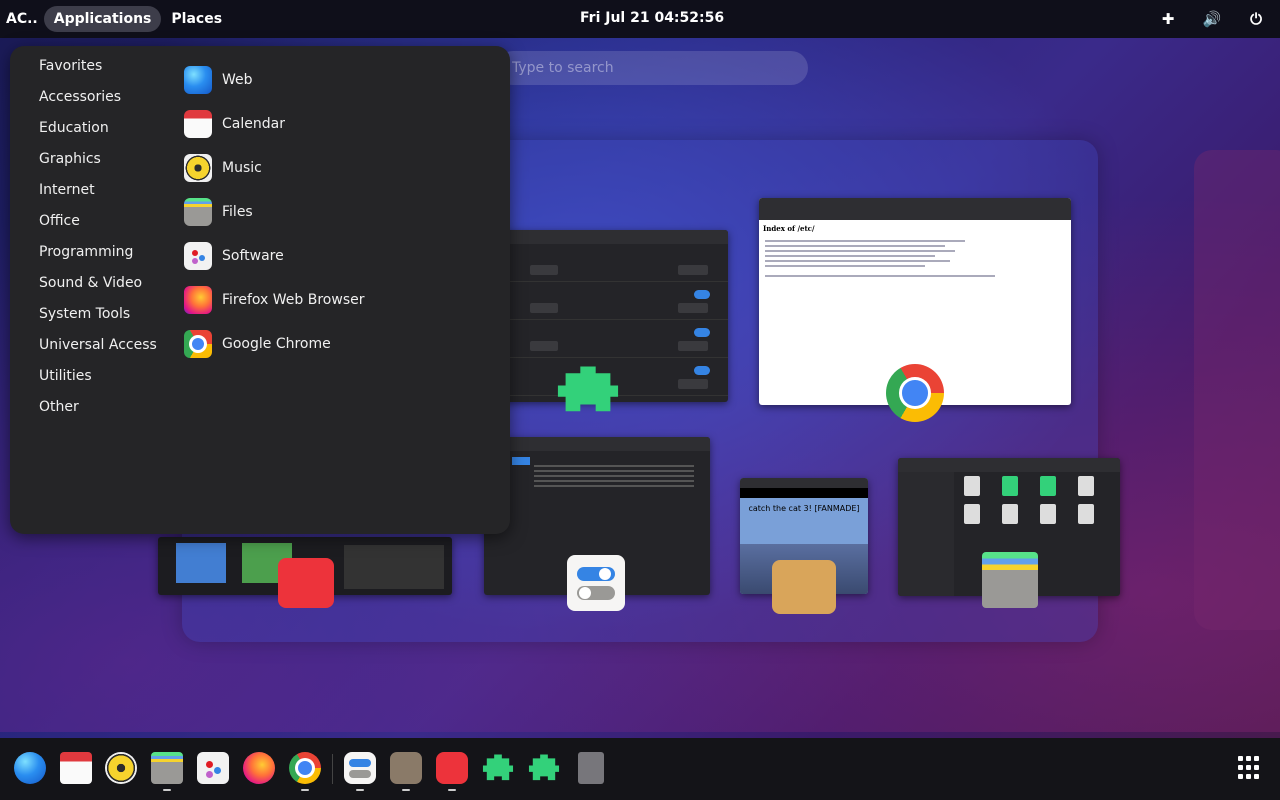 The image size is (1280, 800). Describe the element at coordinates (293, 300) in the screenshot. I see `app-label: Firefox Web Browser` at that location.